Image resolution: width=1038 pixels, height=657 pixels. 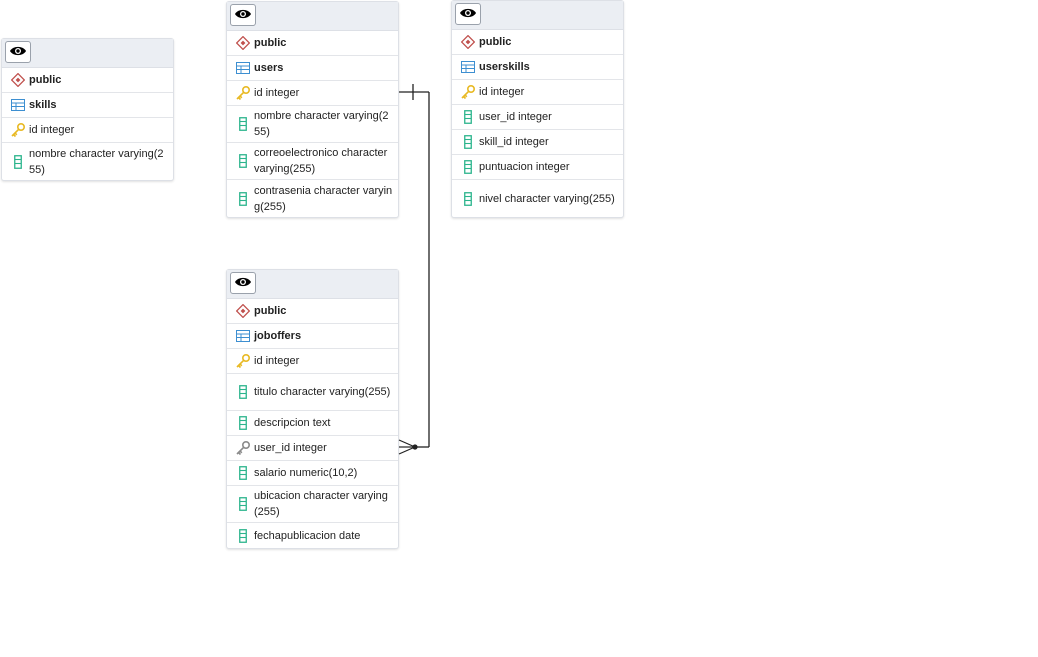 What do you see at coordinates (504, 67) in the screenshot?
I see `table-name: userskills` at bounding box center [504, 67].